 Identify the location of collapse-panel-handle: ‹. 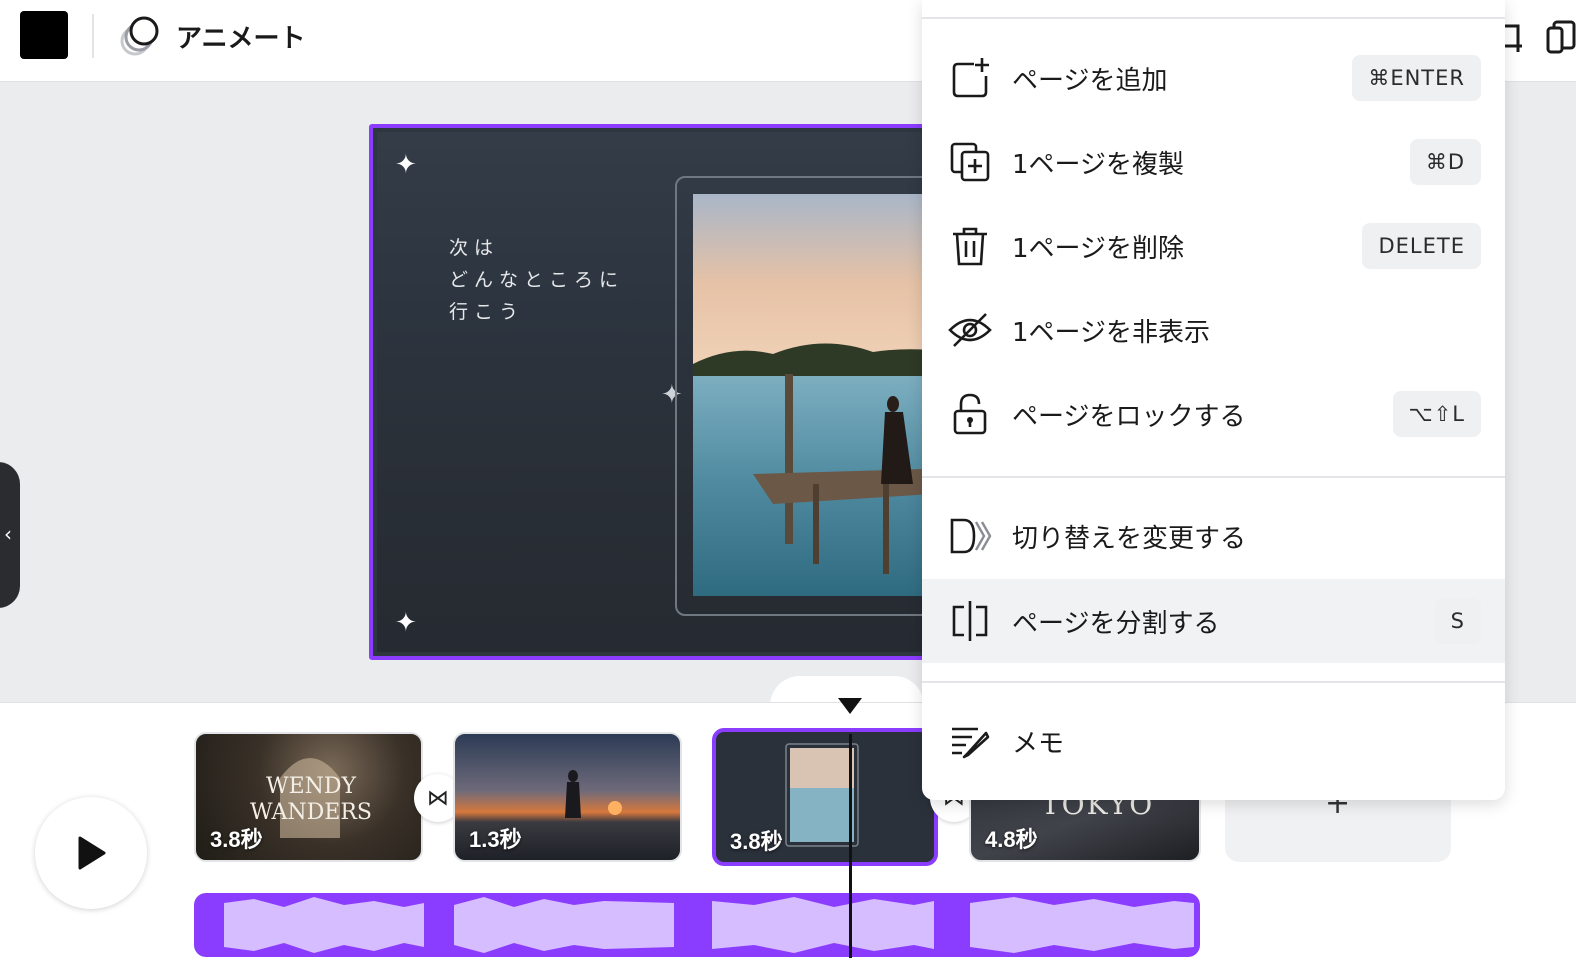
(10, 535).